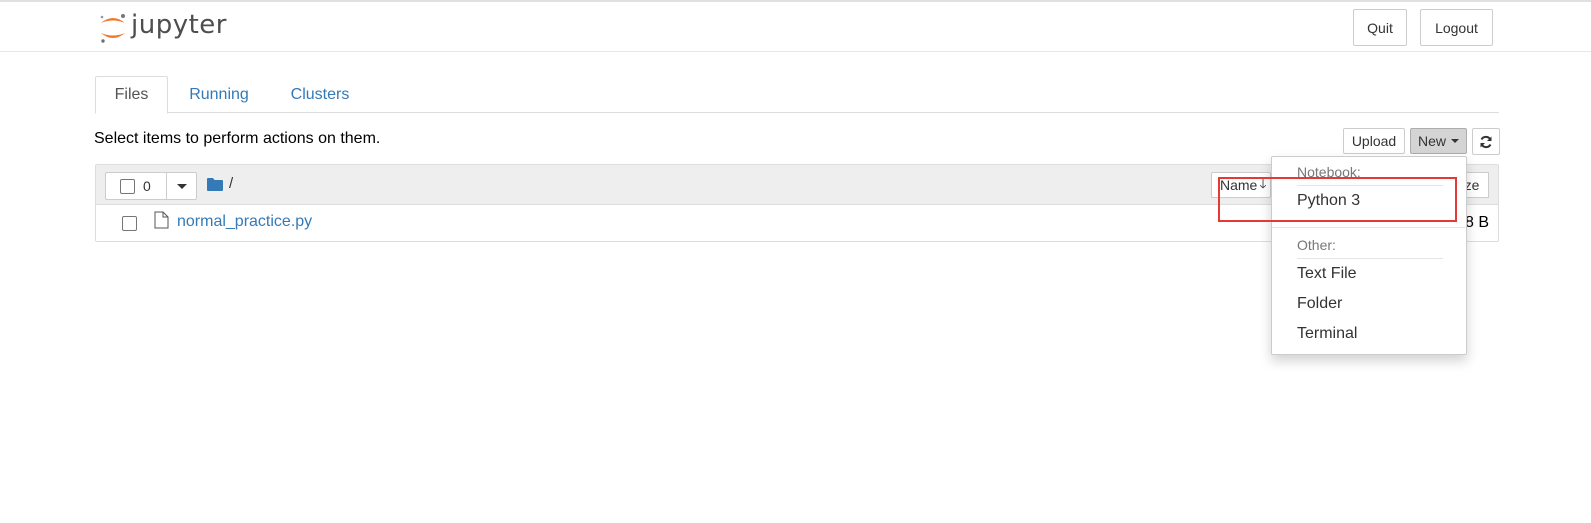 The image size is (1591, 523). I want to click on selected-count: 0, so click(147, 186).